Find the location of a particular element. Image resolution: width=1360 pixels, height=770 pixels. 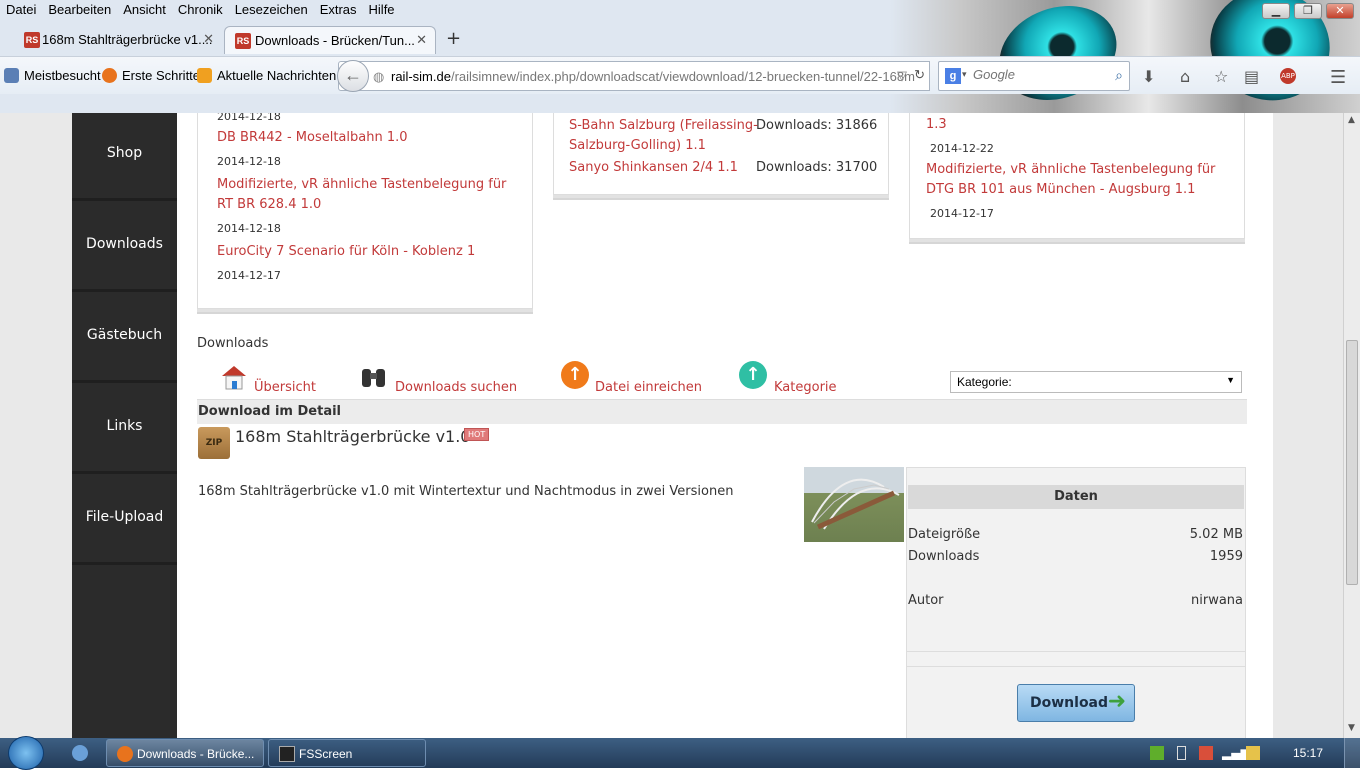

globe-icon: ◍ is located at coordinates (379, 76).